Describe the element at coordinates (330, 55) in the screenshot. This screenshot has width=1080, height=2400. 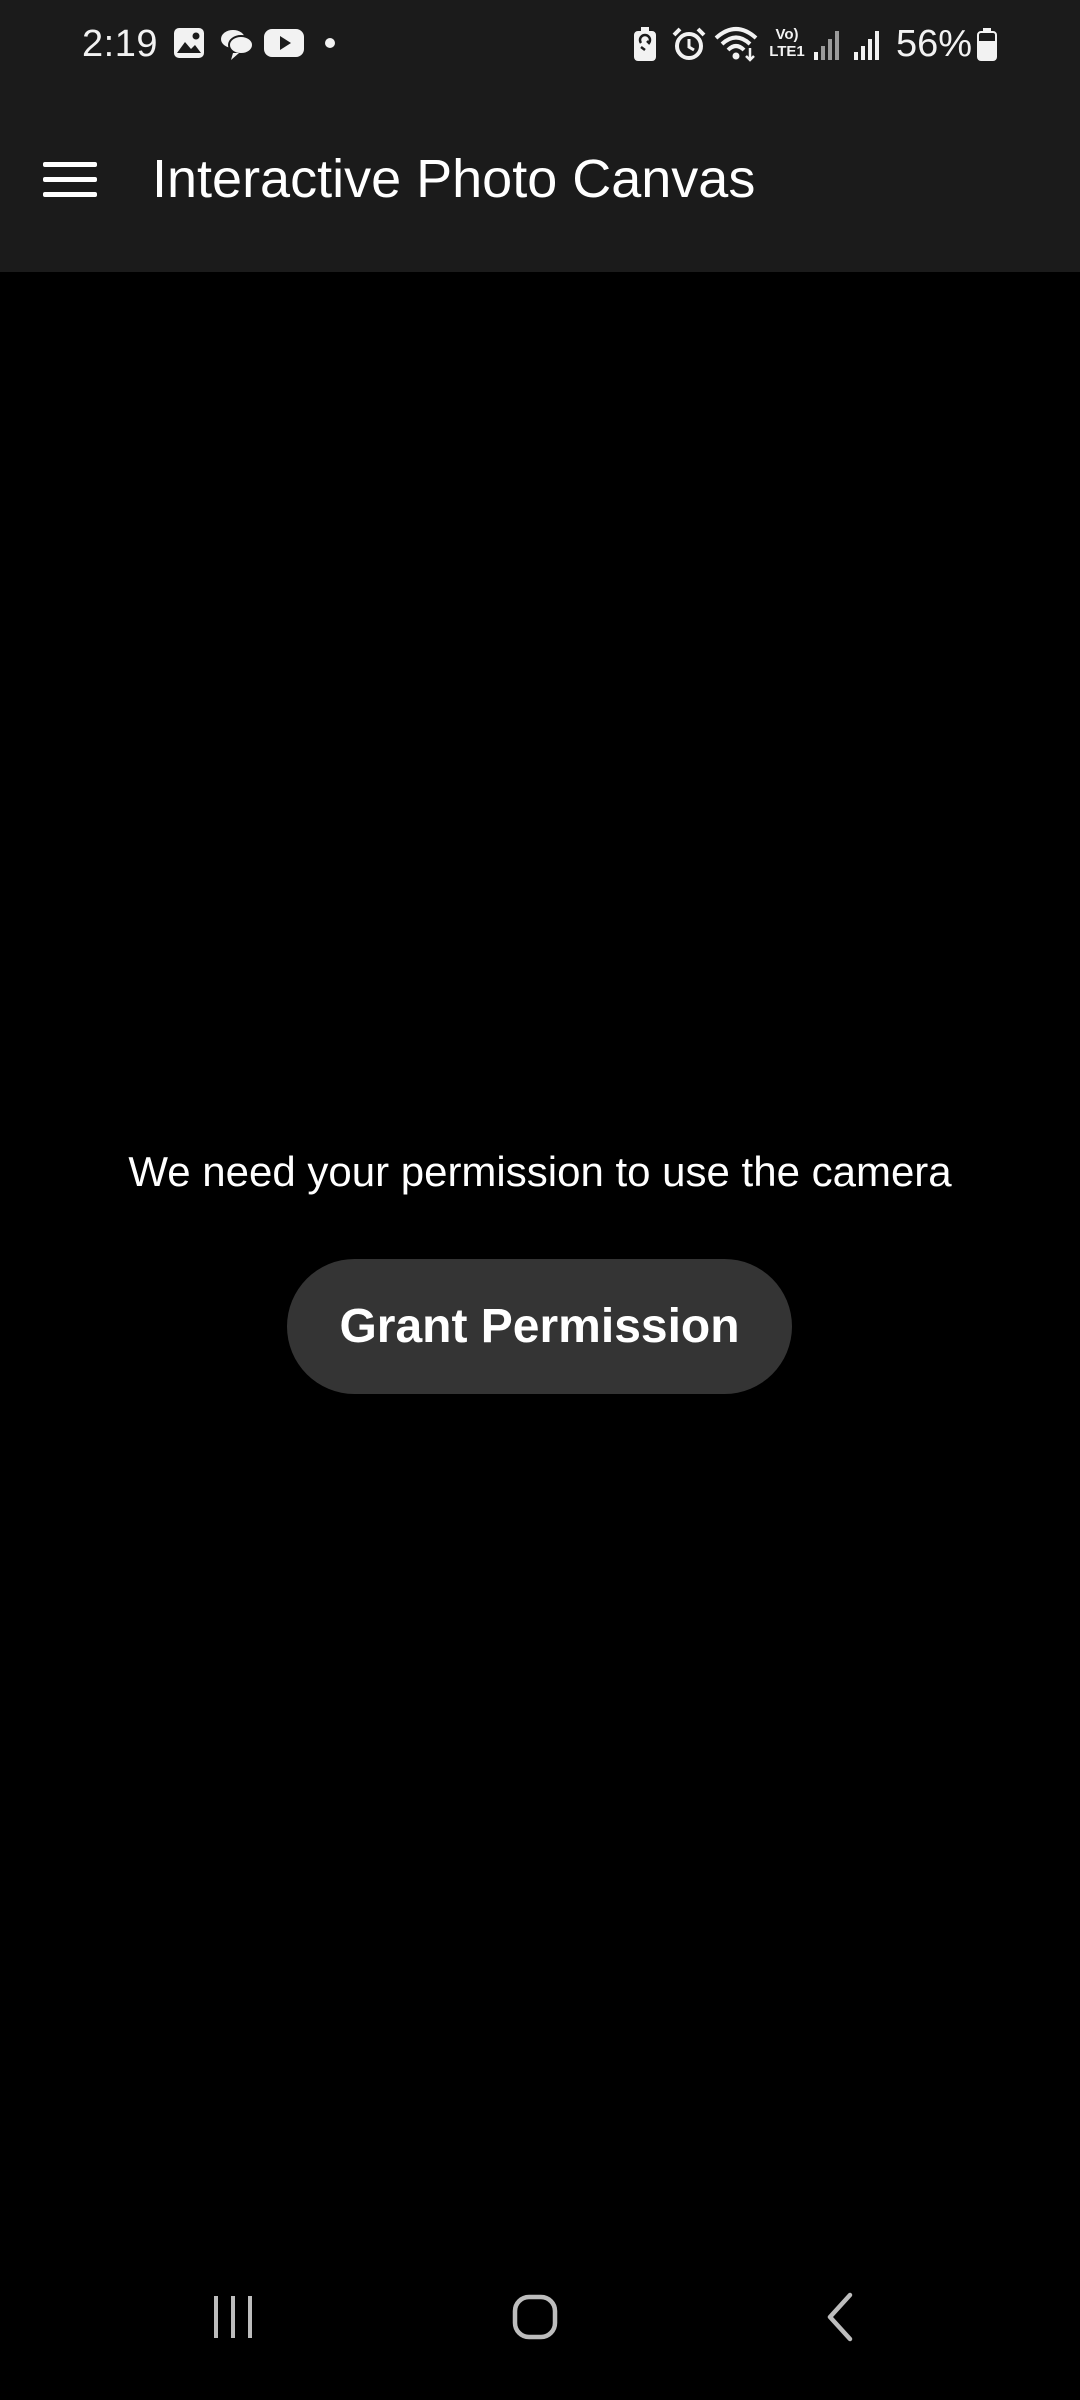
I see `notification-dot-icon` at that location.